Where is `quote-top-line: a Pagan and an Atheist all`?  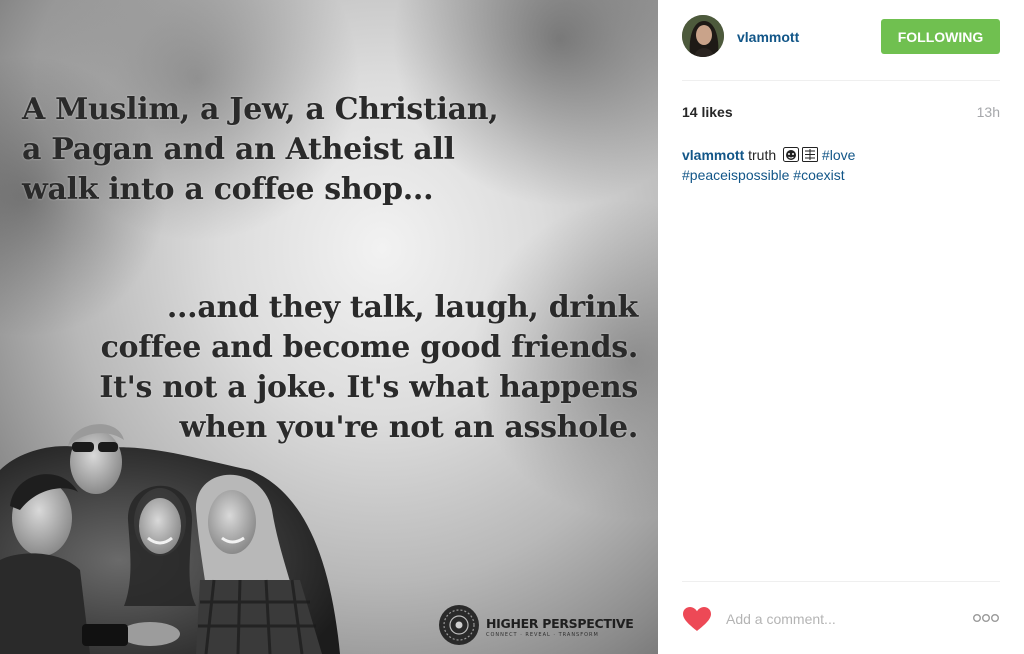
quote-top-line: a Pagan and an Atheist all is located at coordinates (238, 149).